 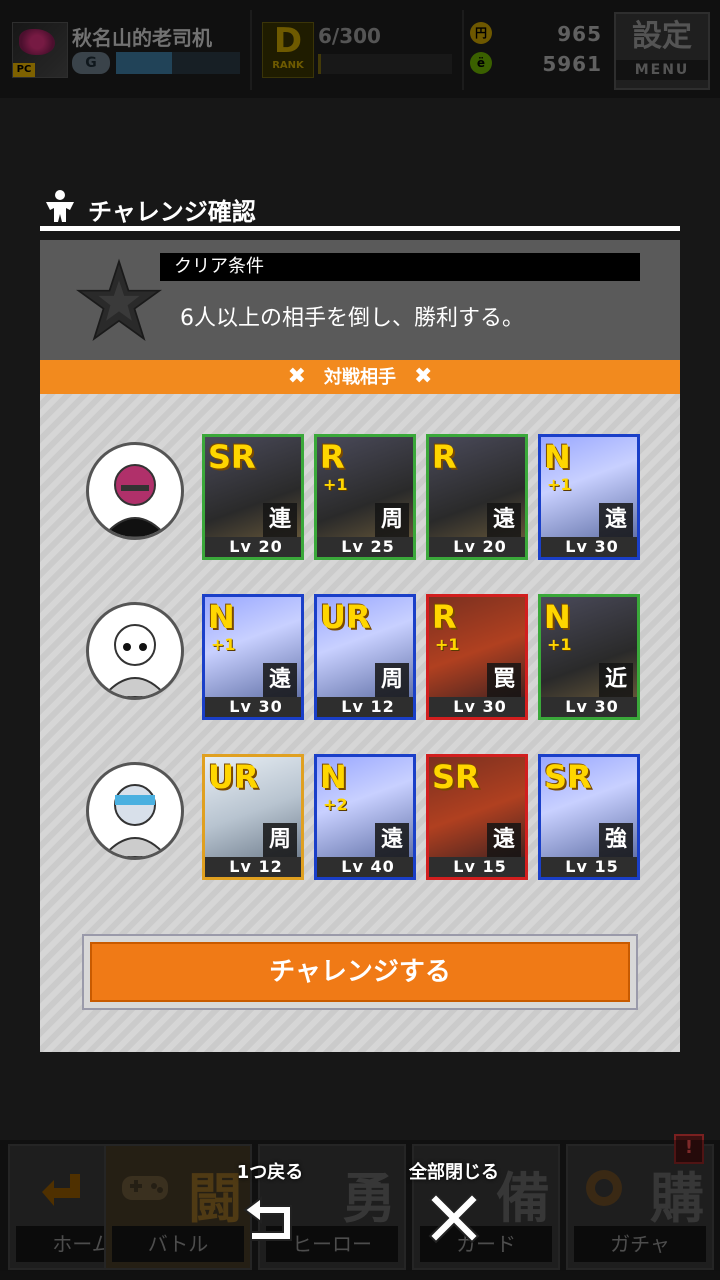 What do you see at coordinates (504, 680) in the screenshot?
I see `card-type-badge: 罠` at bounding box center [504, 680].